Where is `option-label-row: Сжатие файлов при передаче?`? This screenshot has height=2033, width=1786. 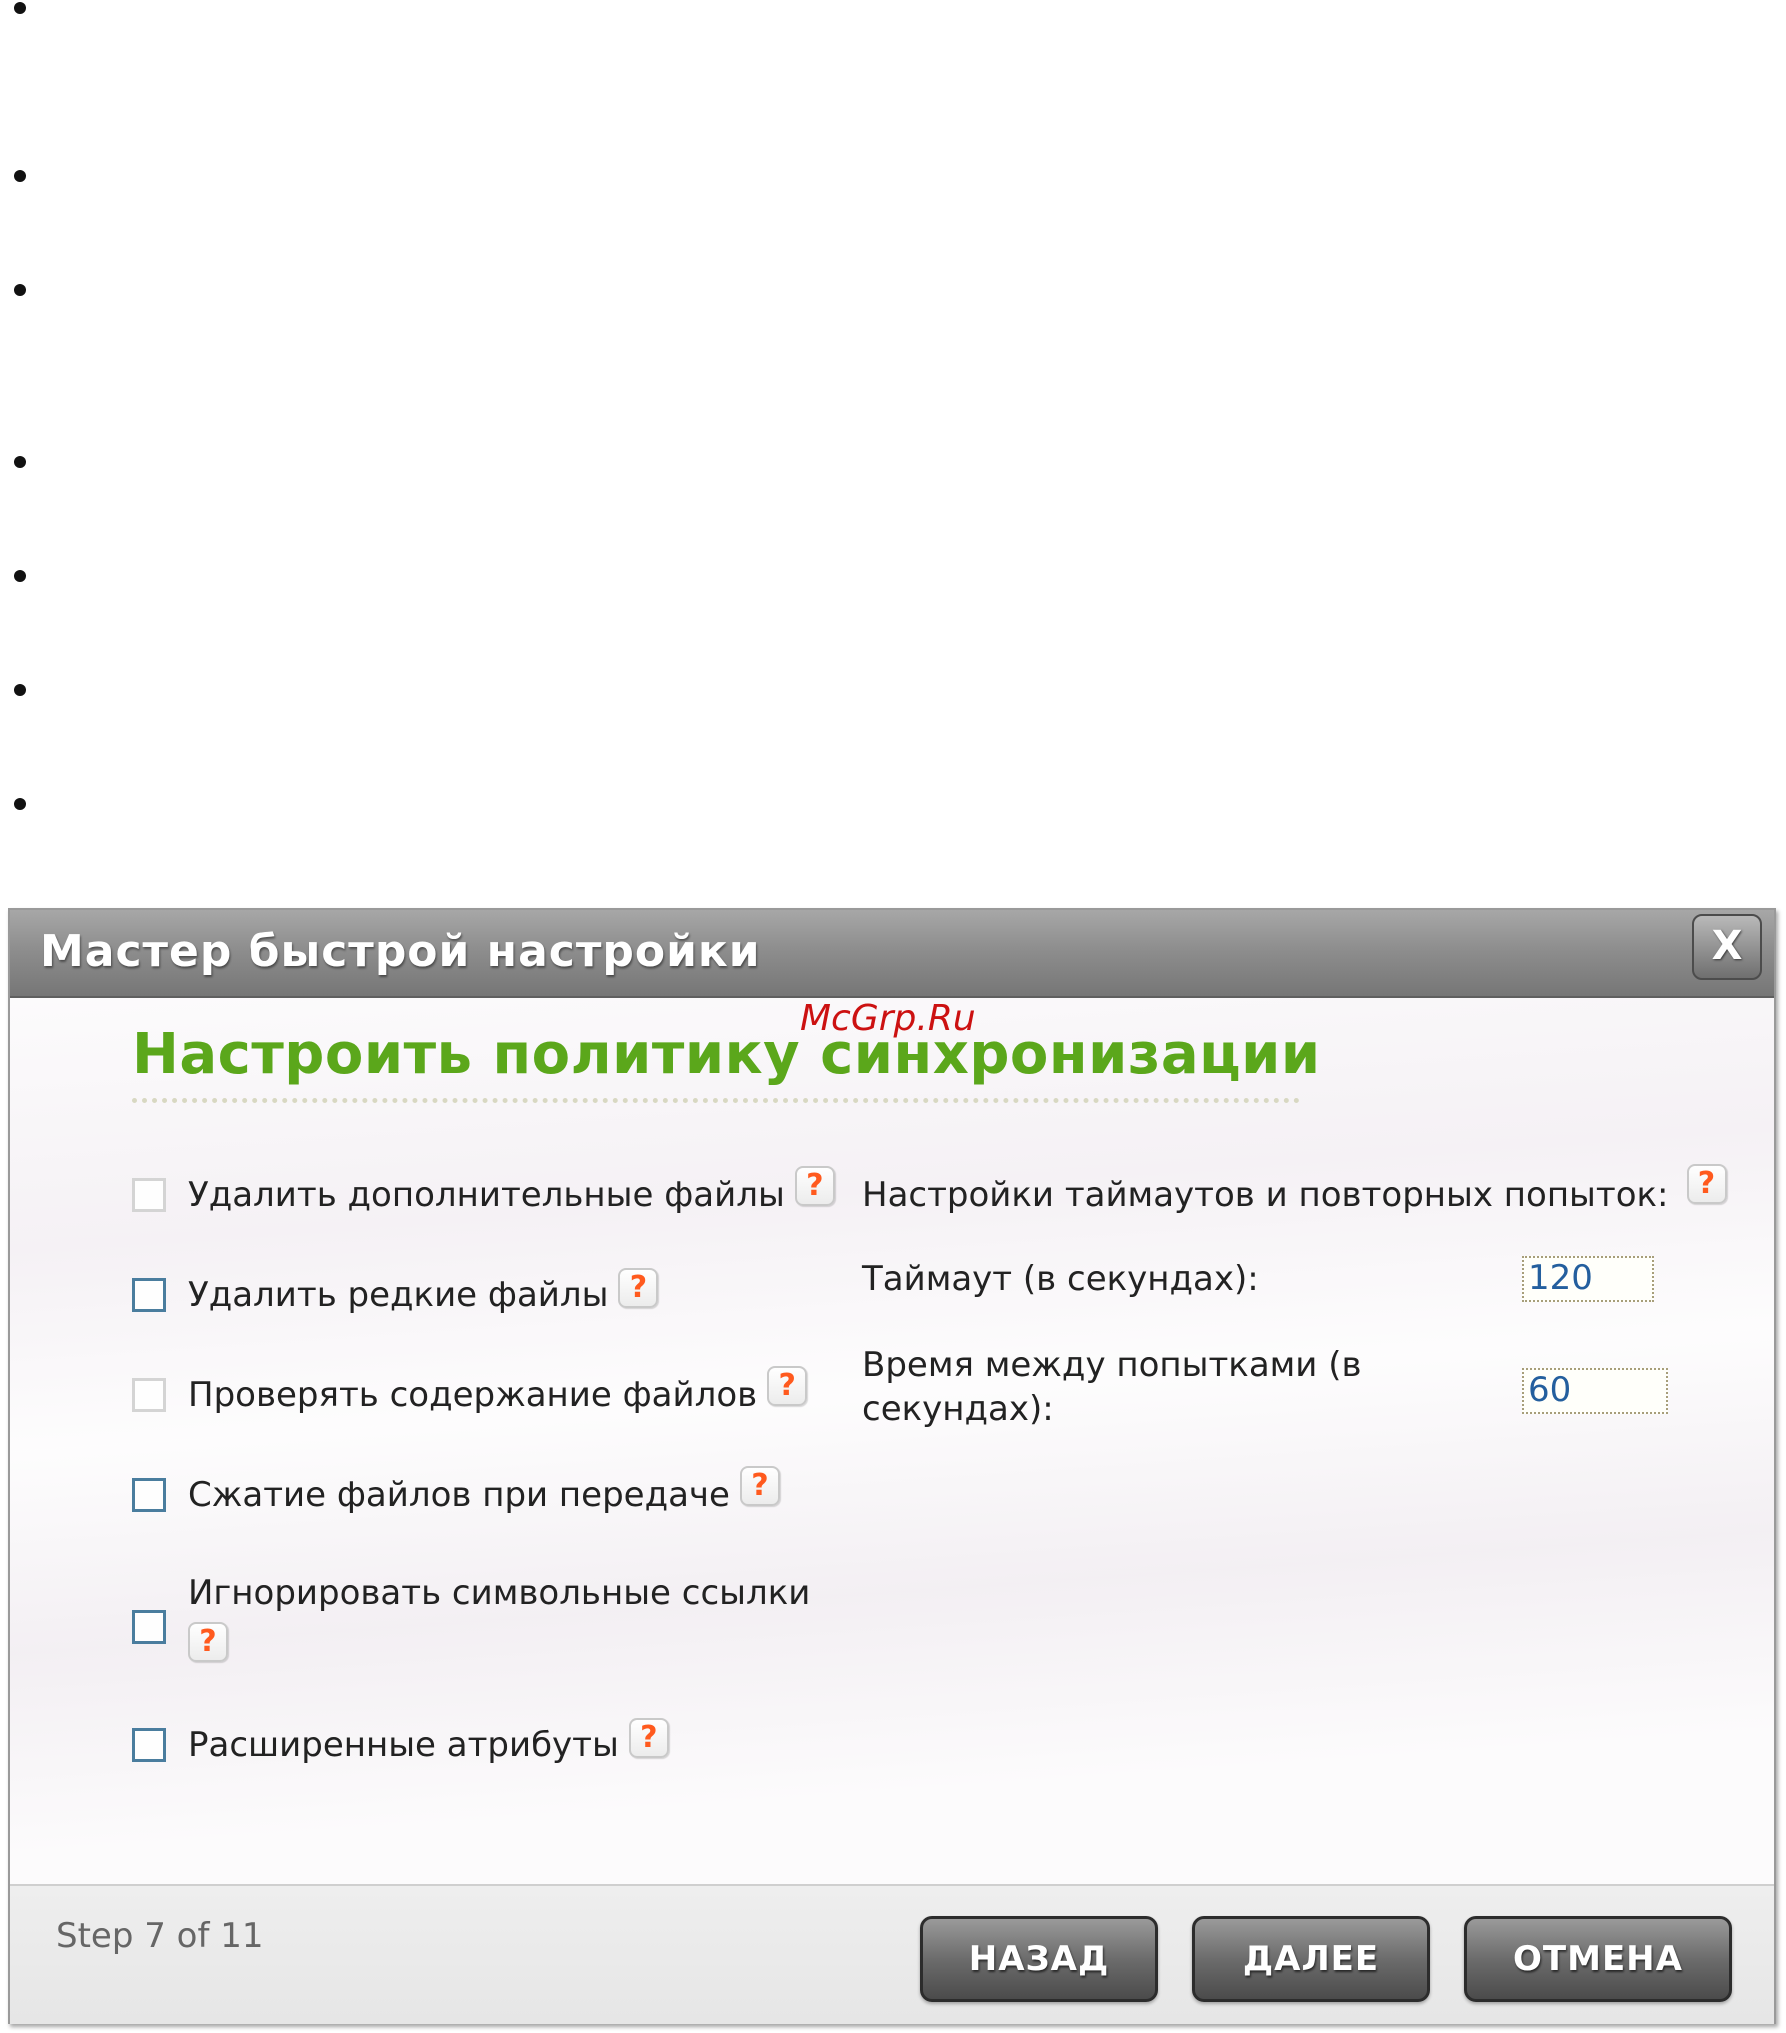 option-label-row: Сжатие файлов при передаче? is located at coordinates (484, 1491).